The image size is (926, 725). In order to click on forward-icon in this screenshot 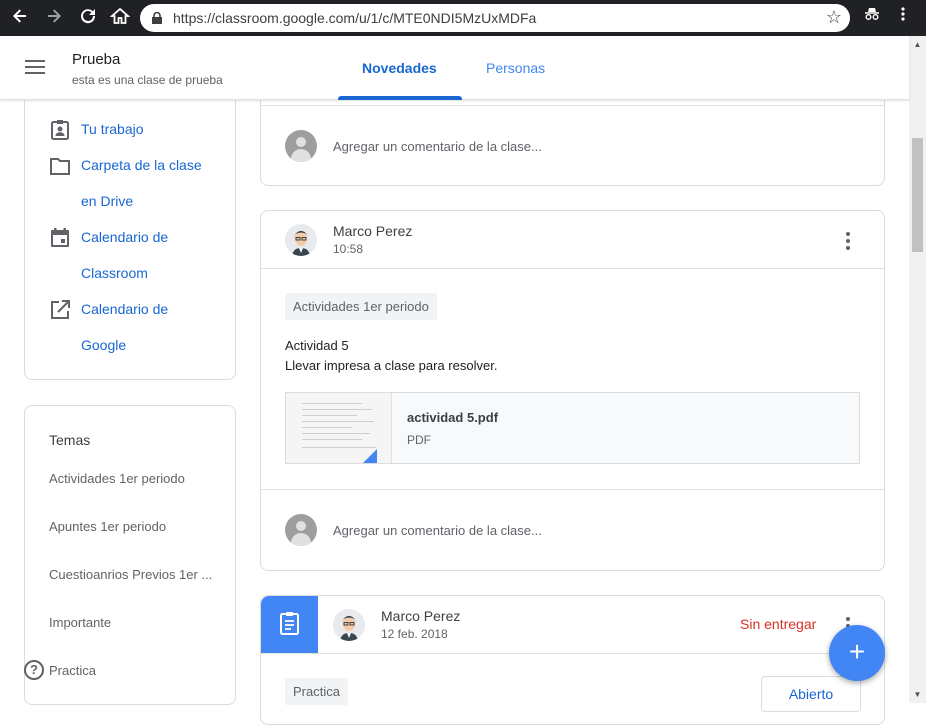, I will do `click(54, 18)`.